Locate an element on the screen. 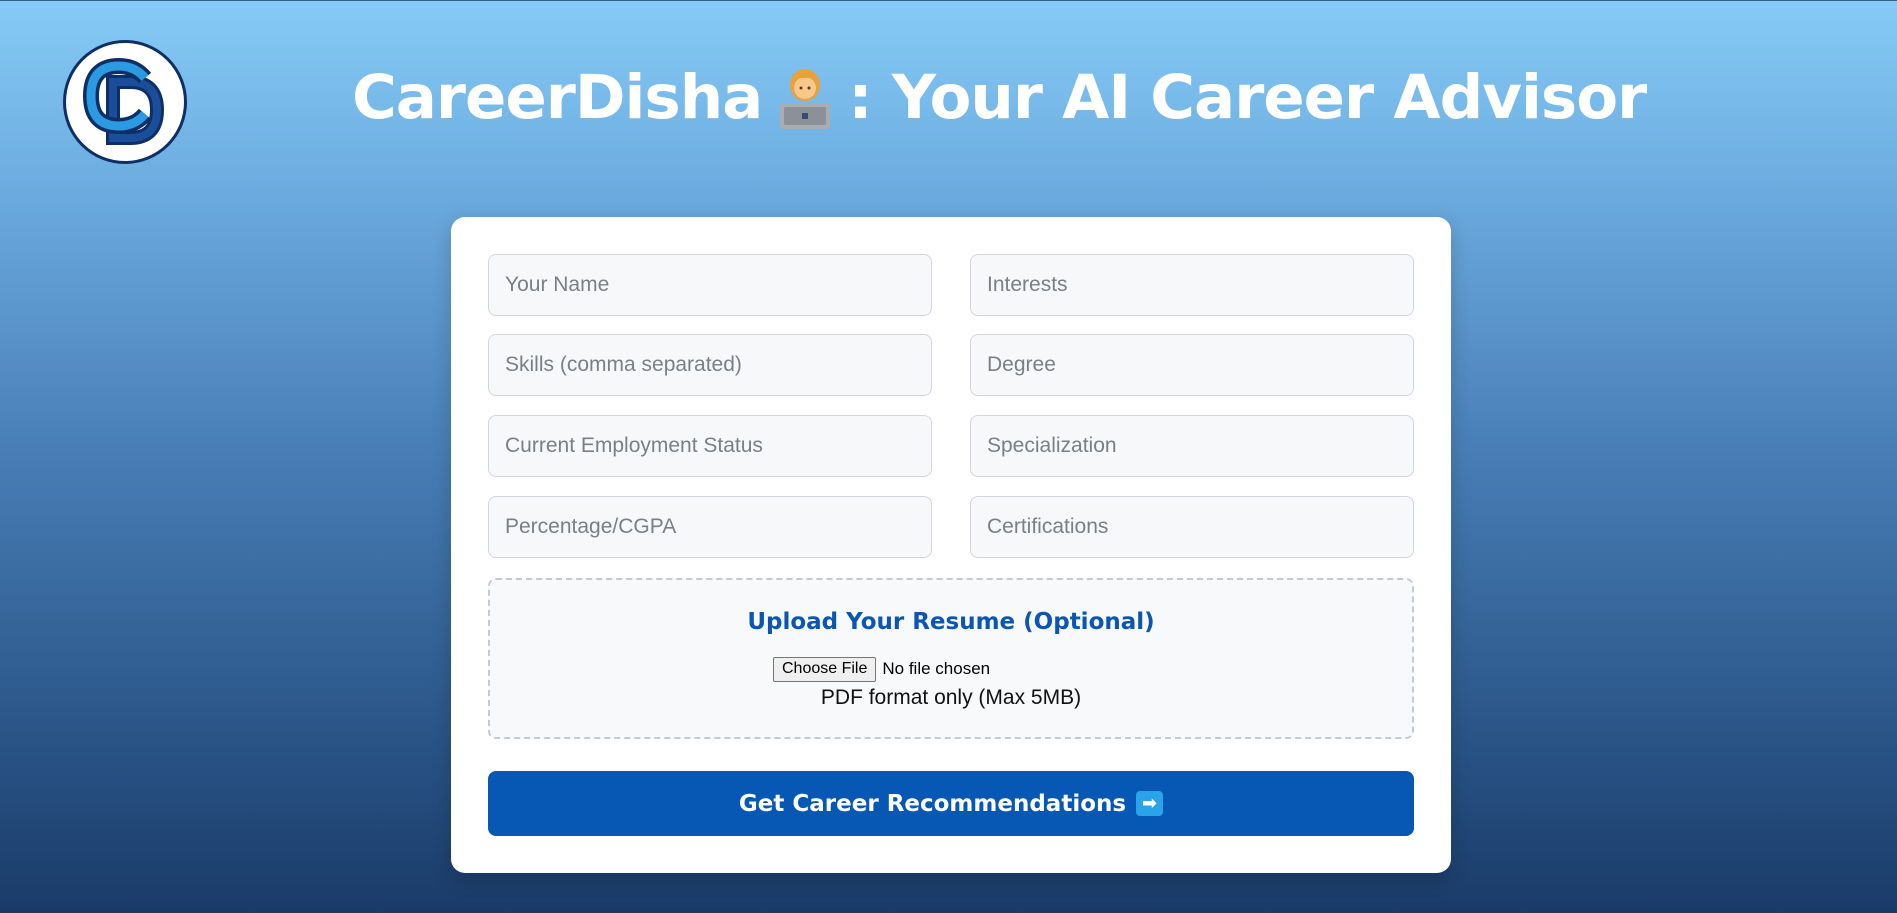 The height and width of the screenshot is (913, 1897). woman-technologist-icon is located at coordinates (805, 97).